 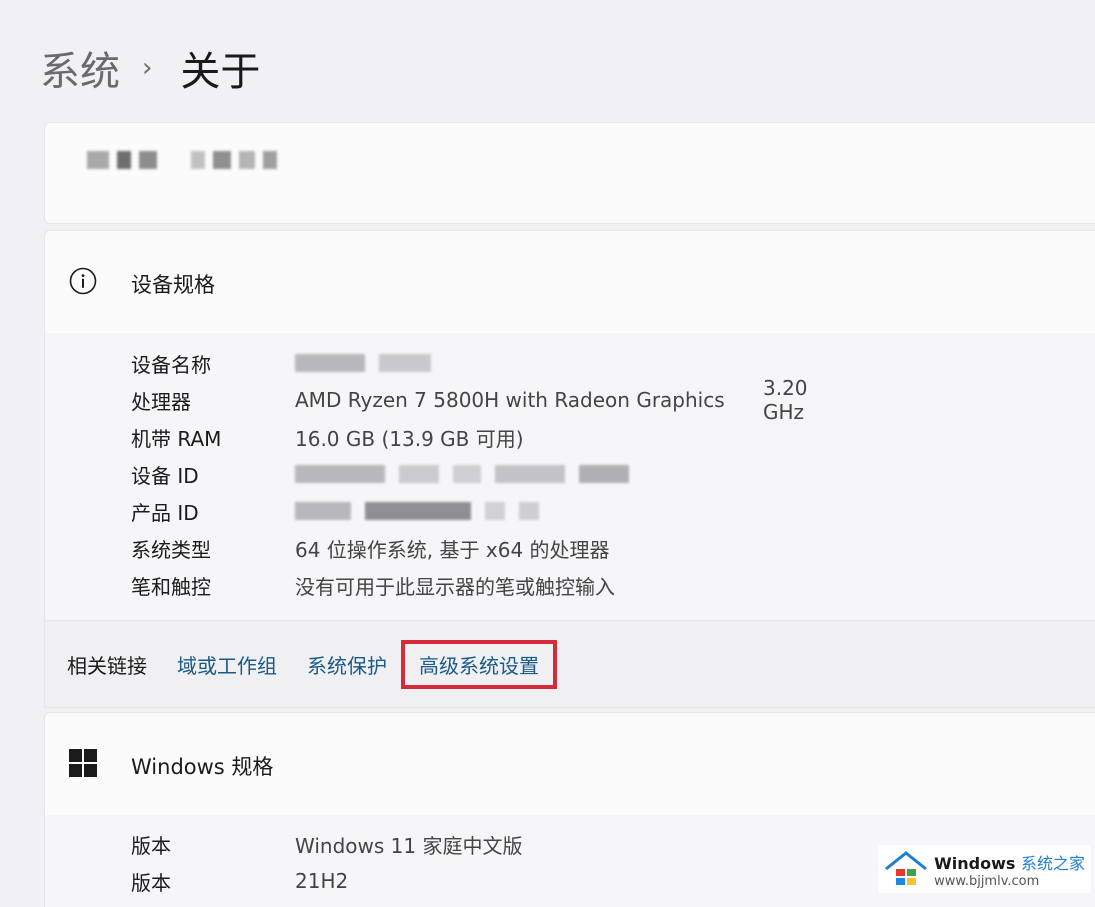 What do you see at coordinates (510, 400) in the screenshot?
I see `spec-value: AMD Ryzen 7 5800H with Radeon Graphics` at bounding box center [510, 400].